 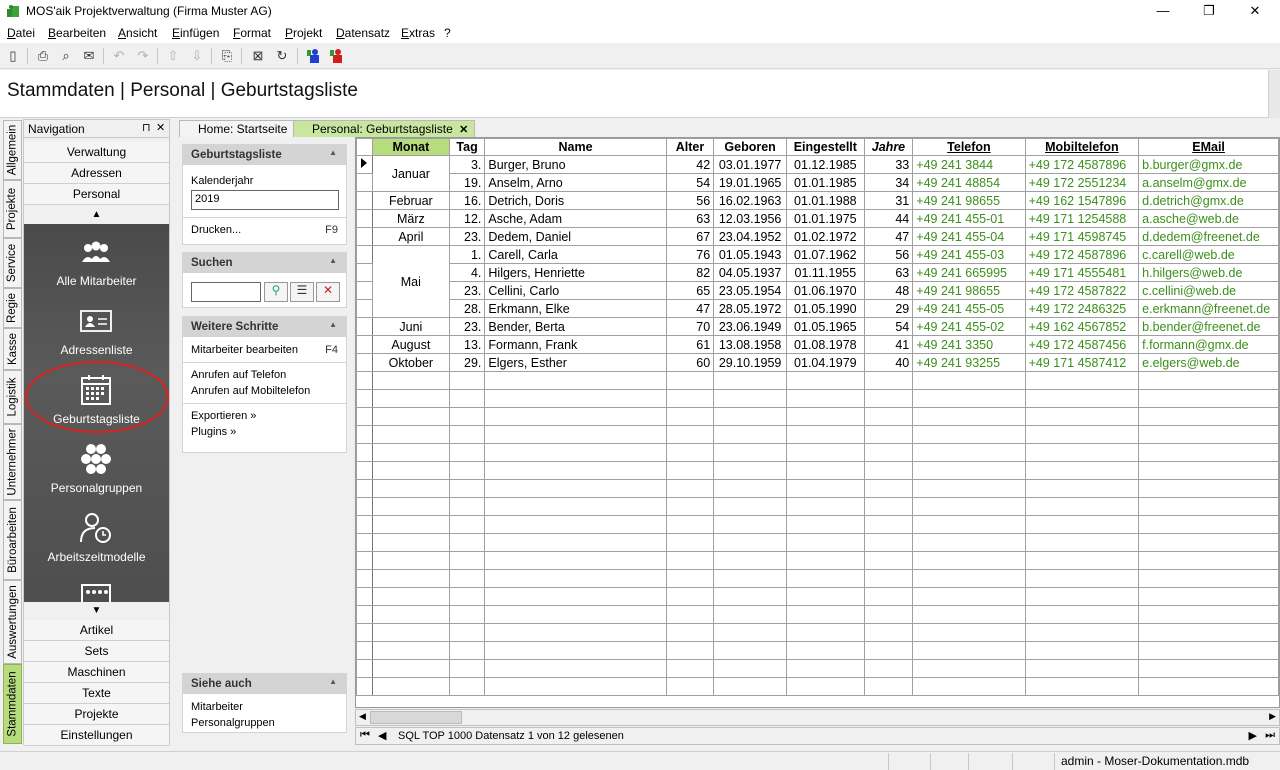 I want to click on cell-jahre: 54, so click(x=888, y=326).